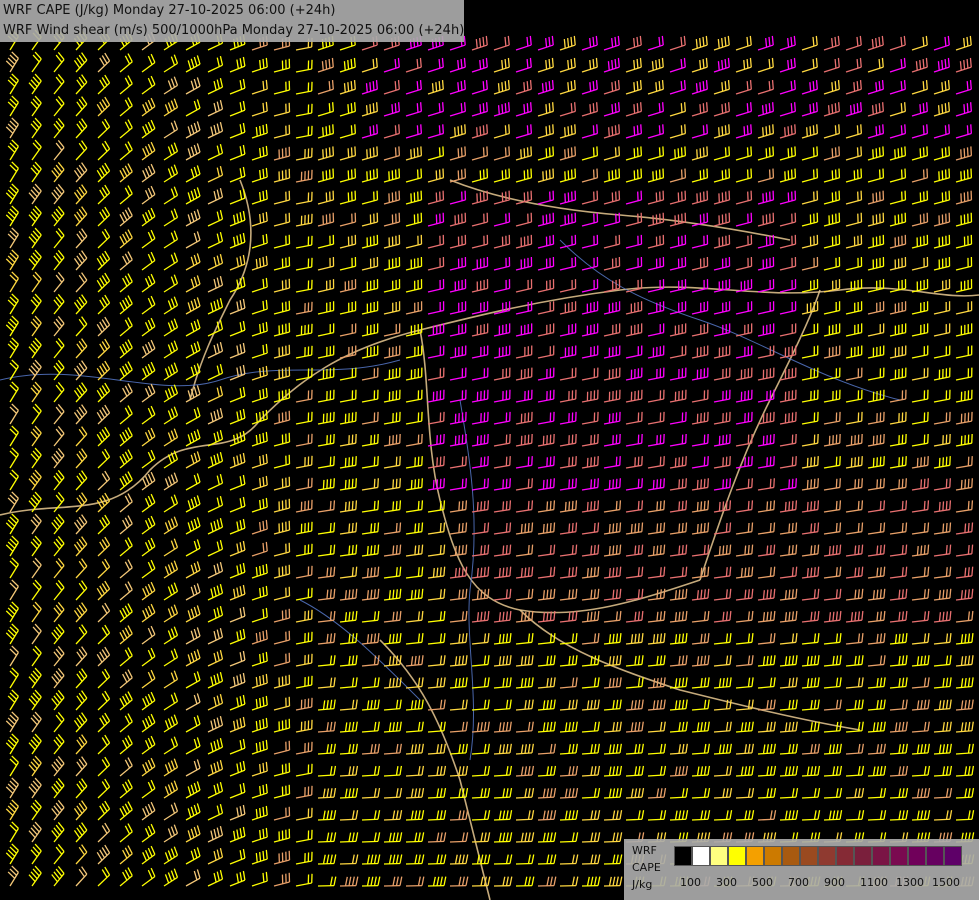 The width and height of the screenshot is (979, 900). I want to click on legend-swatch, so click(845, 856).